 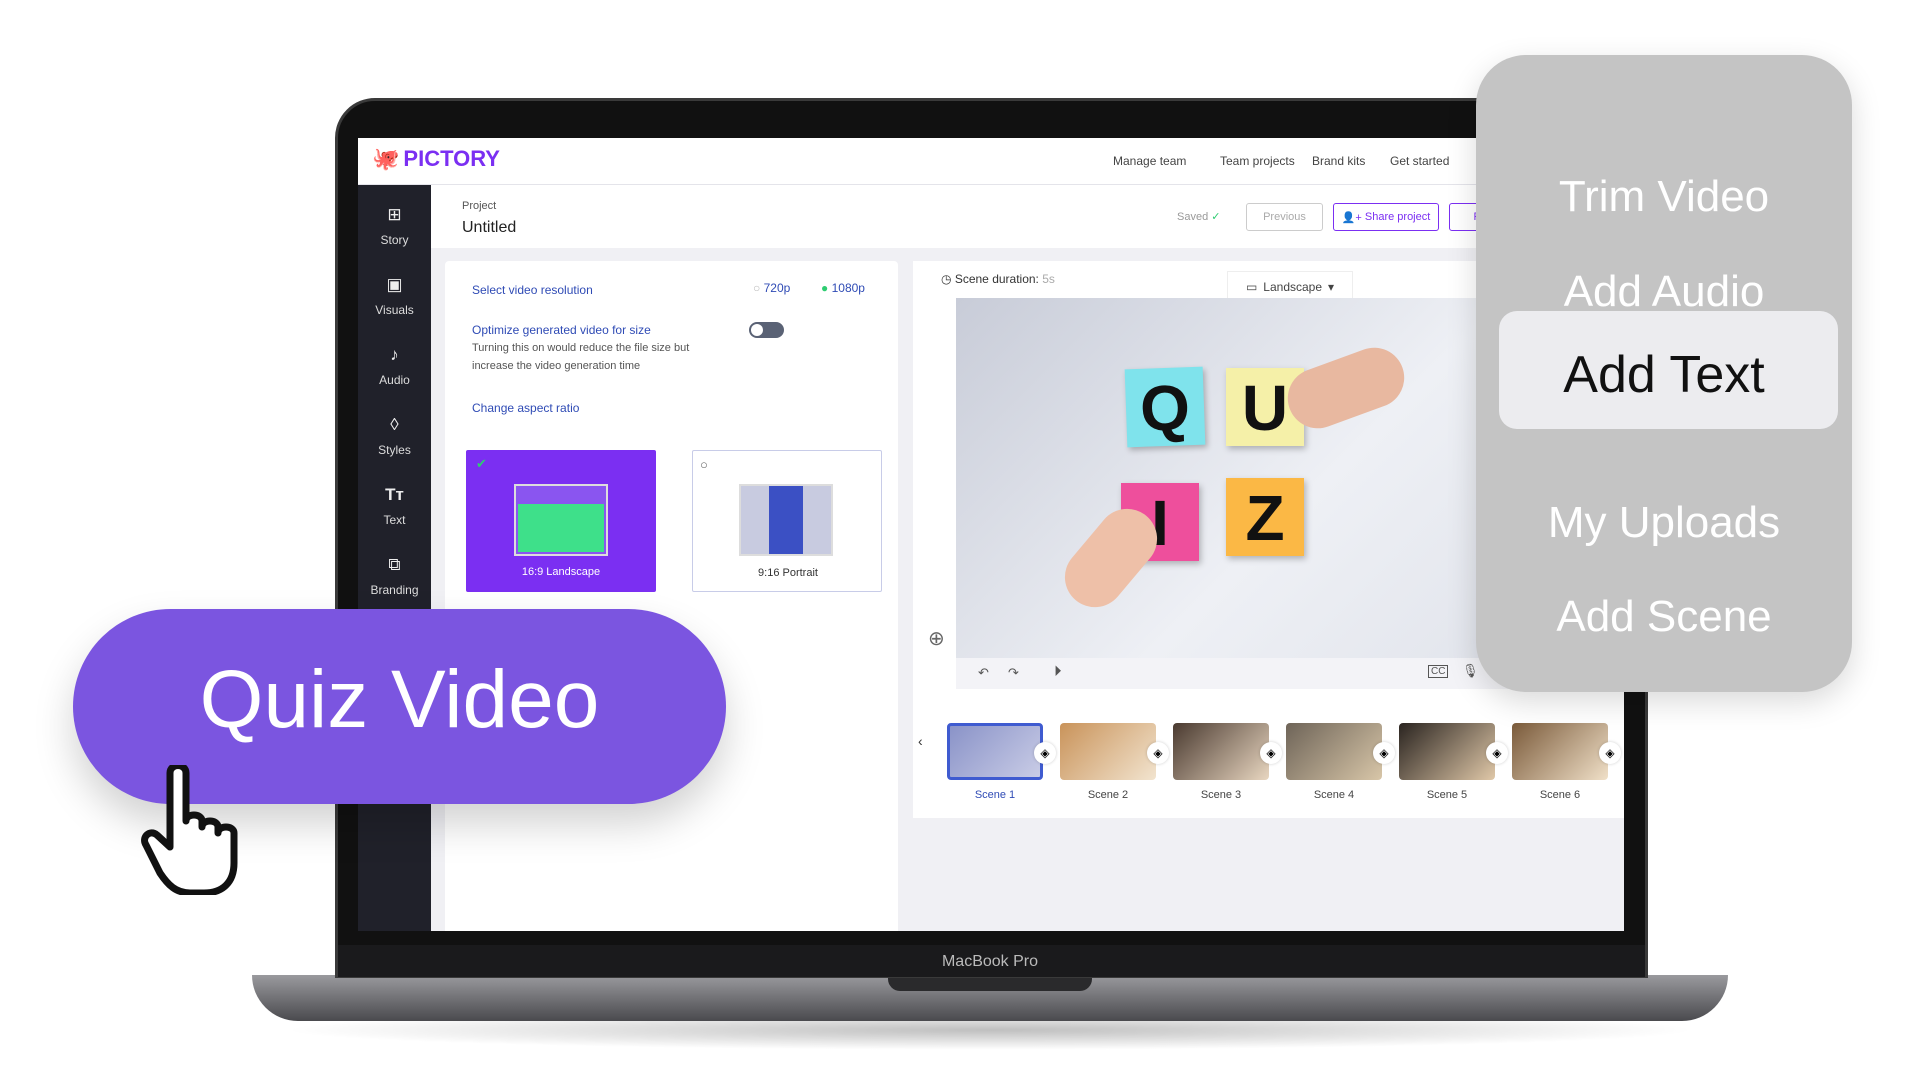 What do you see at coordinates (1338, 161) in the screenshot?
I see `nav-brand-kits: Brand kits` at bounding box center [1338, 161].